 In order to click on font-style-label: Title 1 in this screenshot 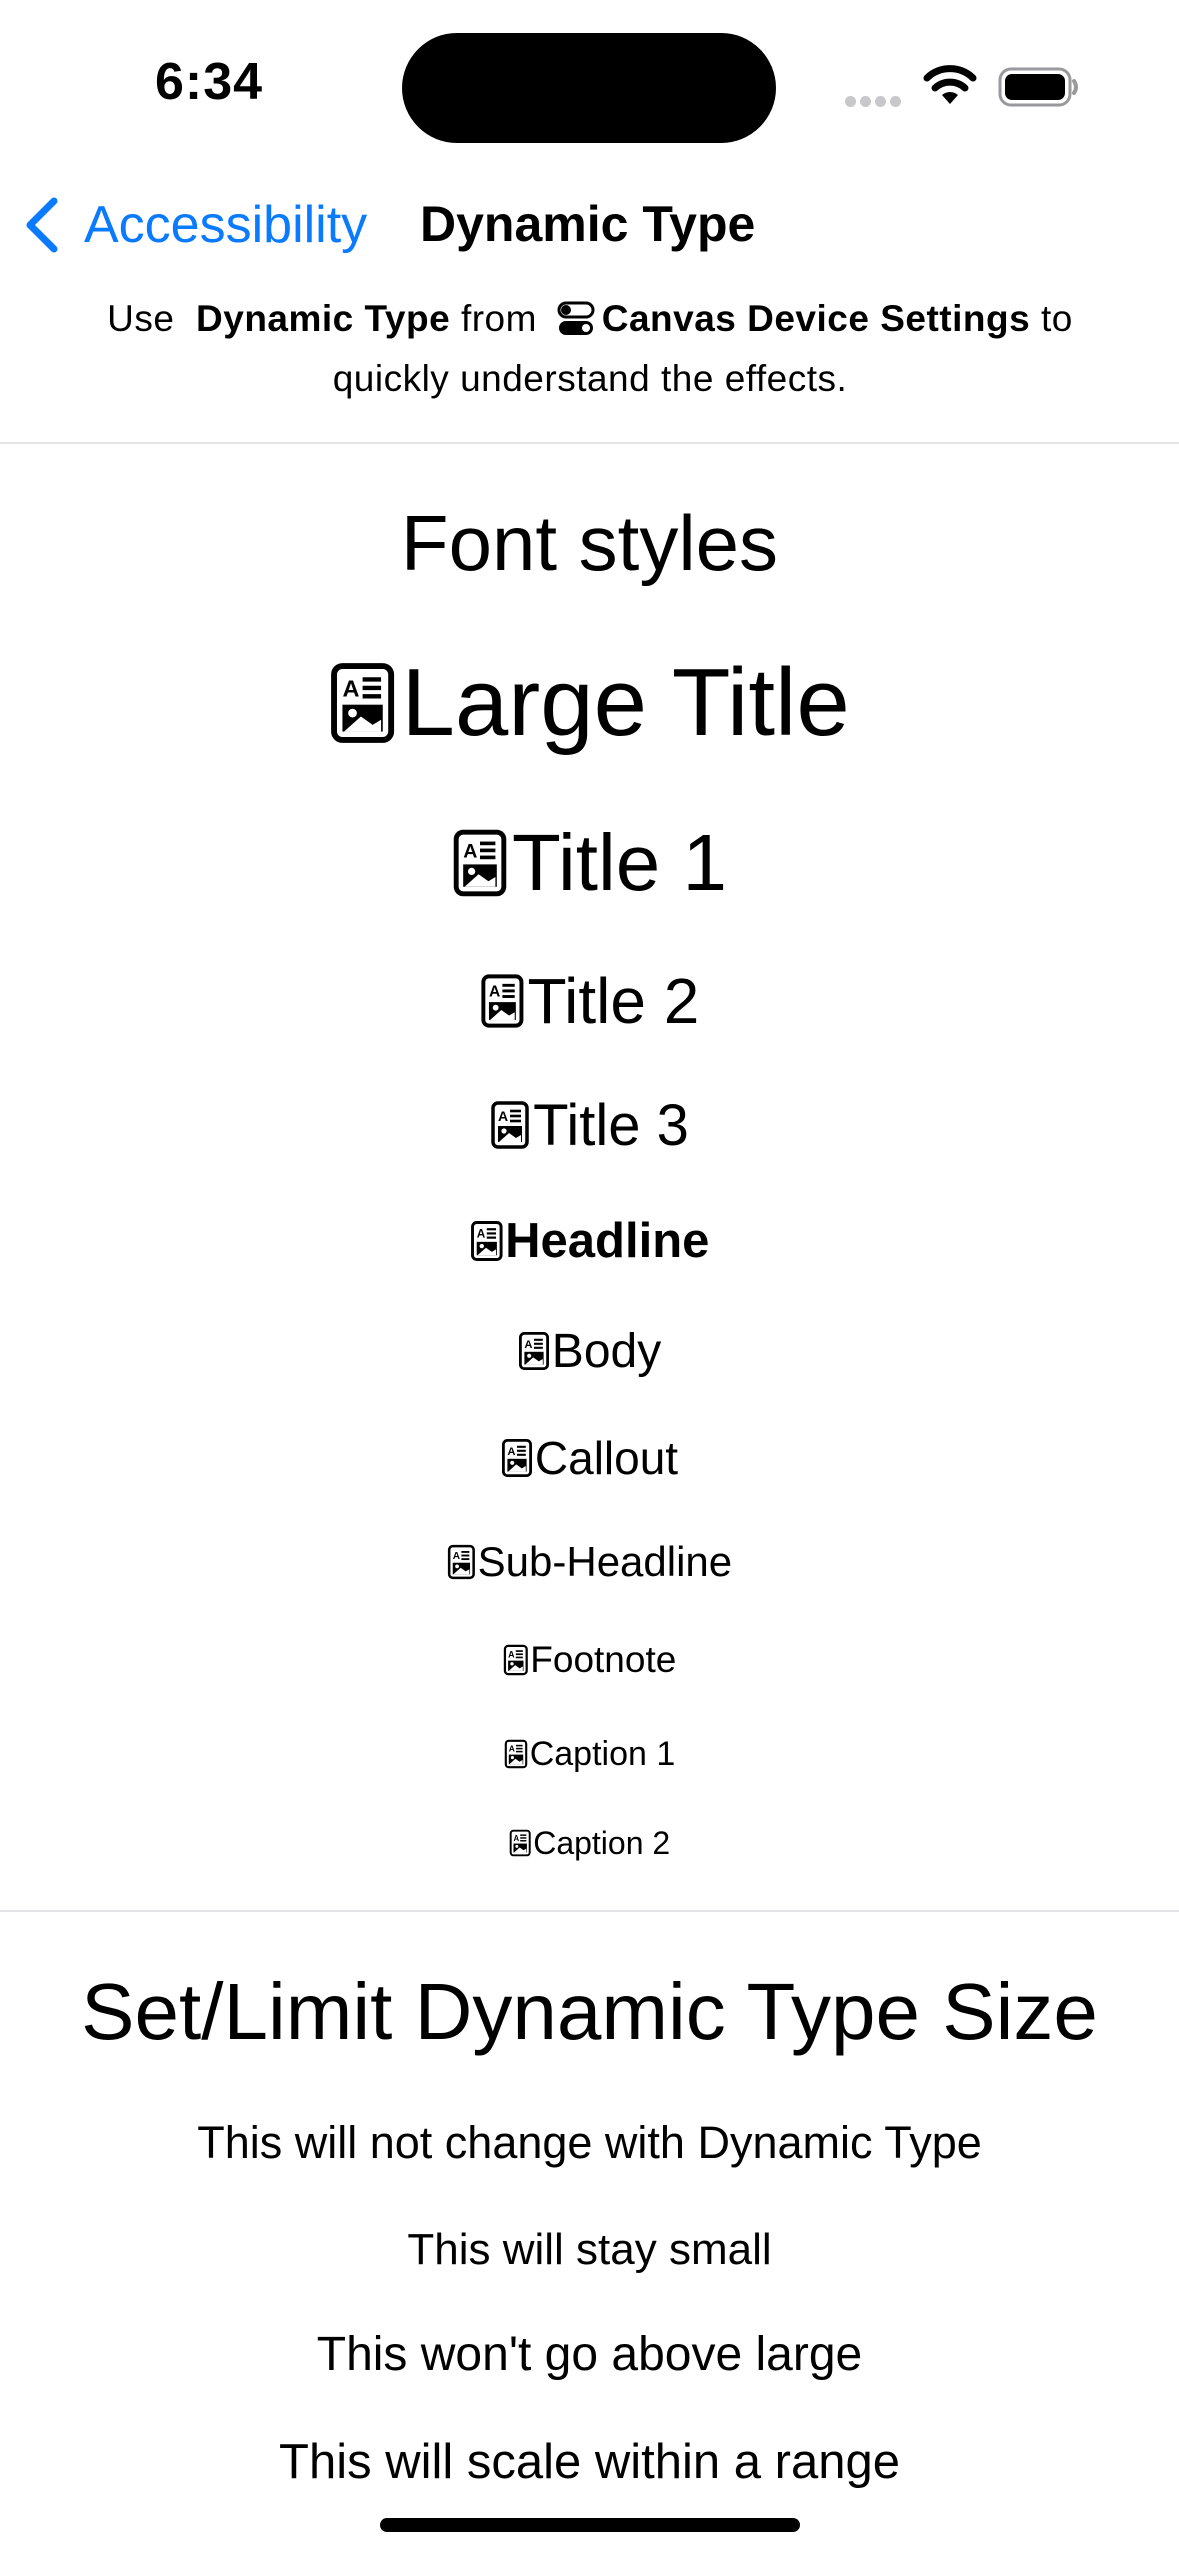, I will do `click(619, 862)`.